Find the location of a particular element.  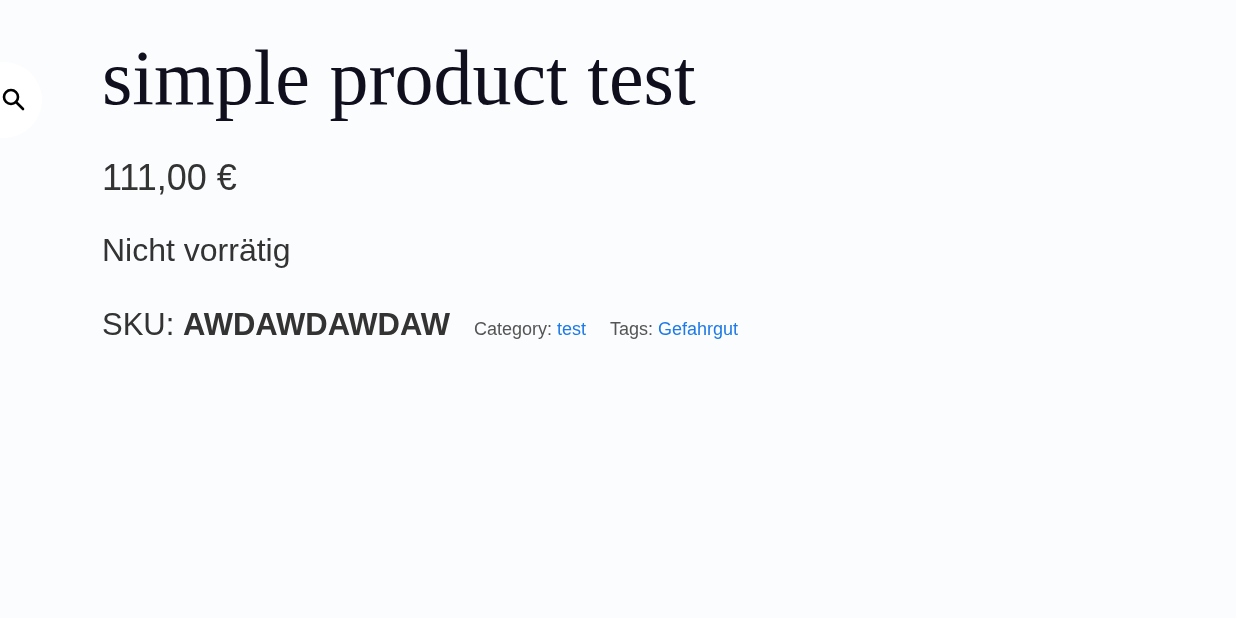

sku-text: SKU: AWDAWDAWDAW is located at coordinates (276, 325).